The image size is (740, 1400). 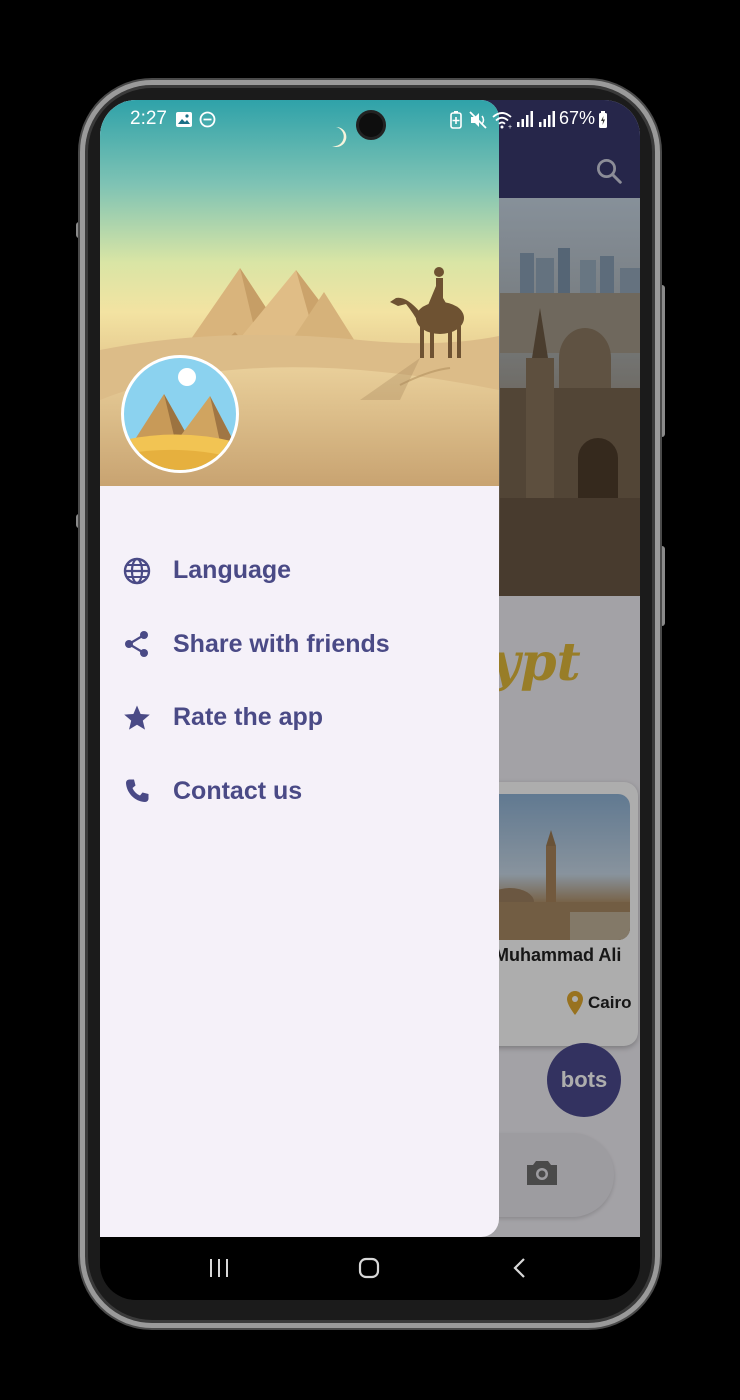 I want to click on battery-icon, so click(x=603, y=119).